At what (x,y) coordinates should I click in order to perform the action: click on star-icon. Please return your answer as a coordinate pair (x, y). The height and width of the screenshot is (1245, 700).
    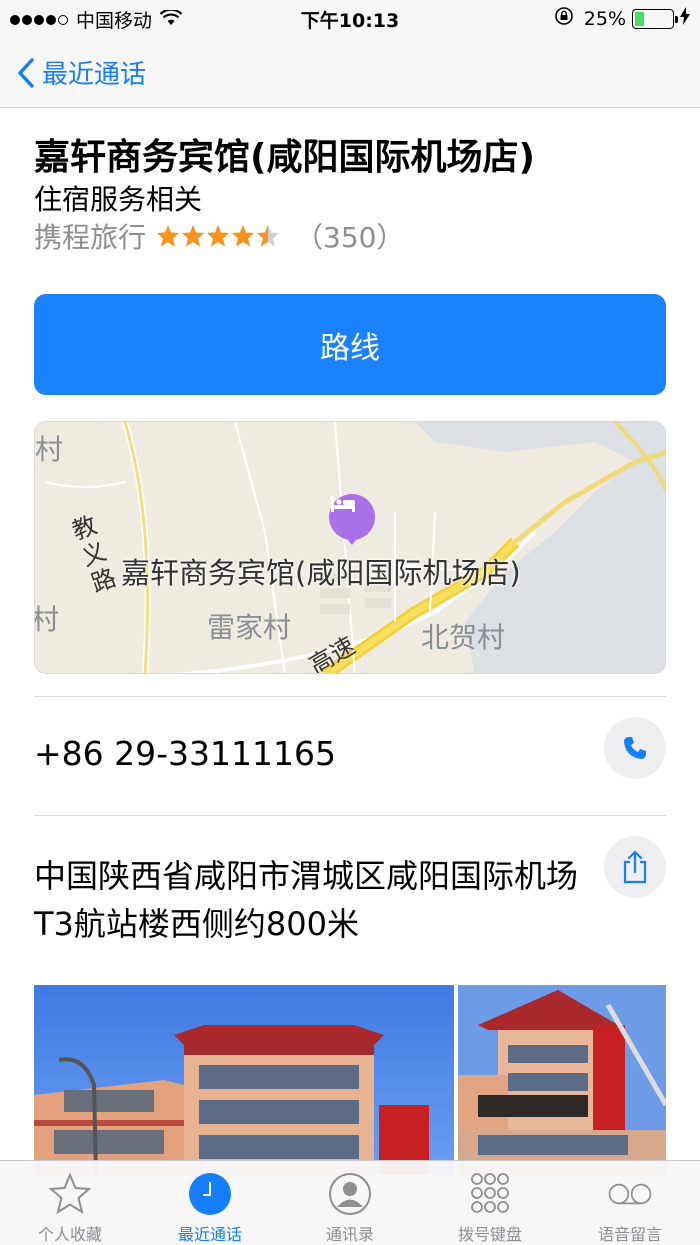
    Looking at the image, I should click on (70, 1194).